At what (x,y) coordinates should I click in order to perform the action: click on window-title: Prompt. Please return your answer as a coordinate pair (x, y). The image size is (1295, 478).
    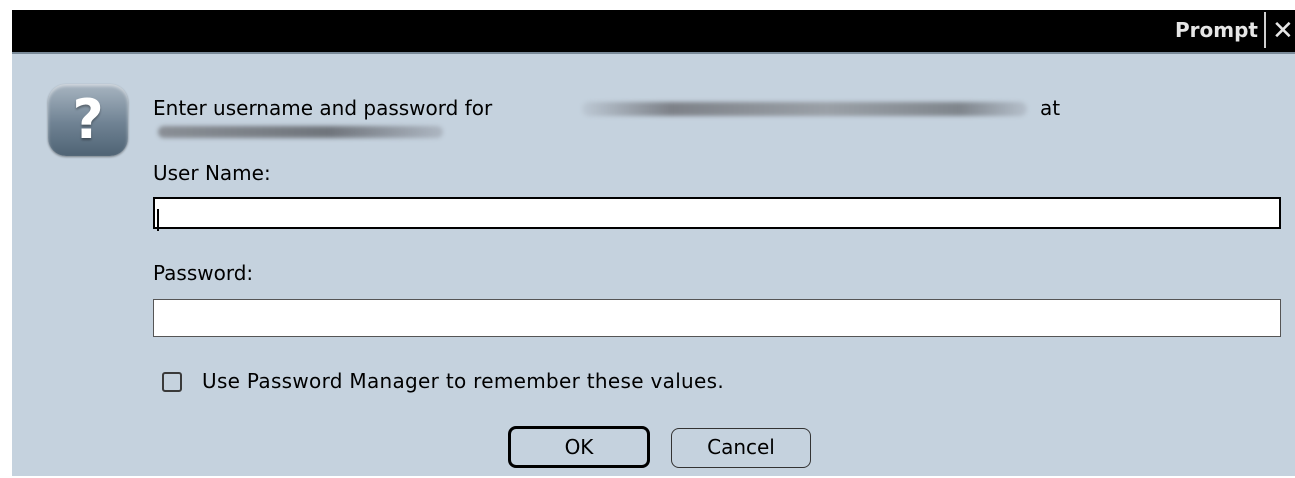
    Looking at the image, I should click on (1216, 30).